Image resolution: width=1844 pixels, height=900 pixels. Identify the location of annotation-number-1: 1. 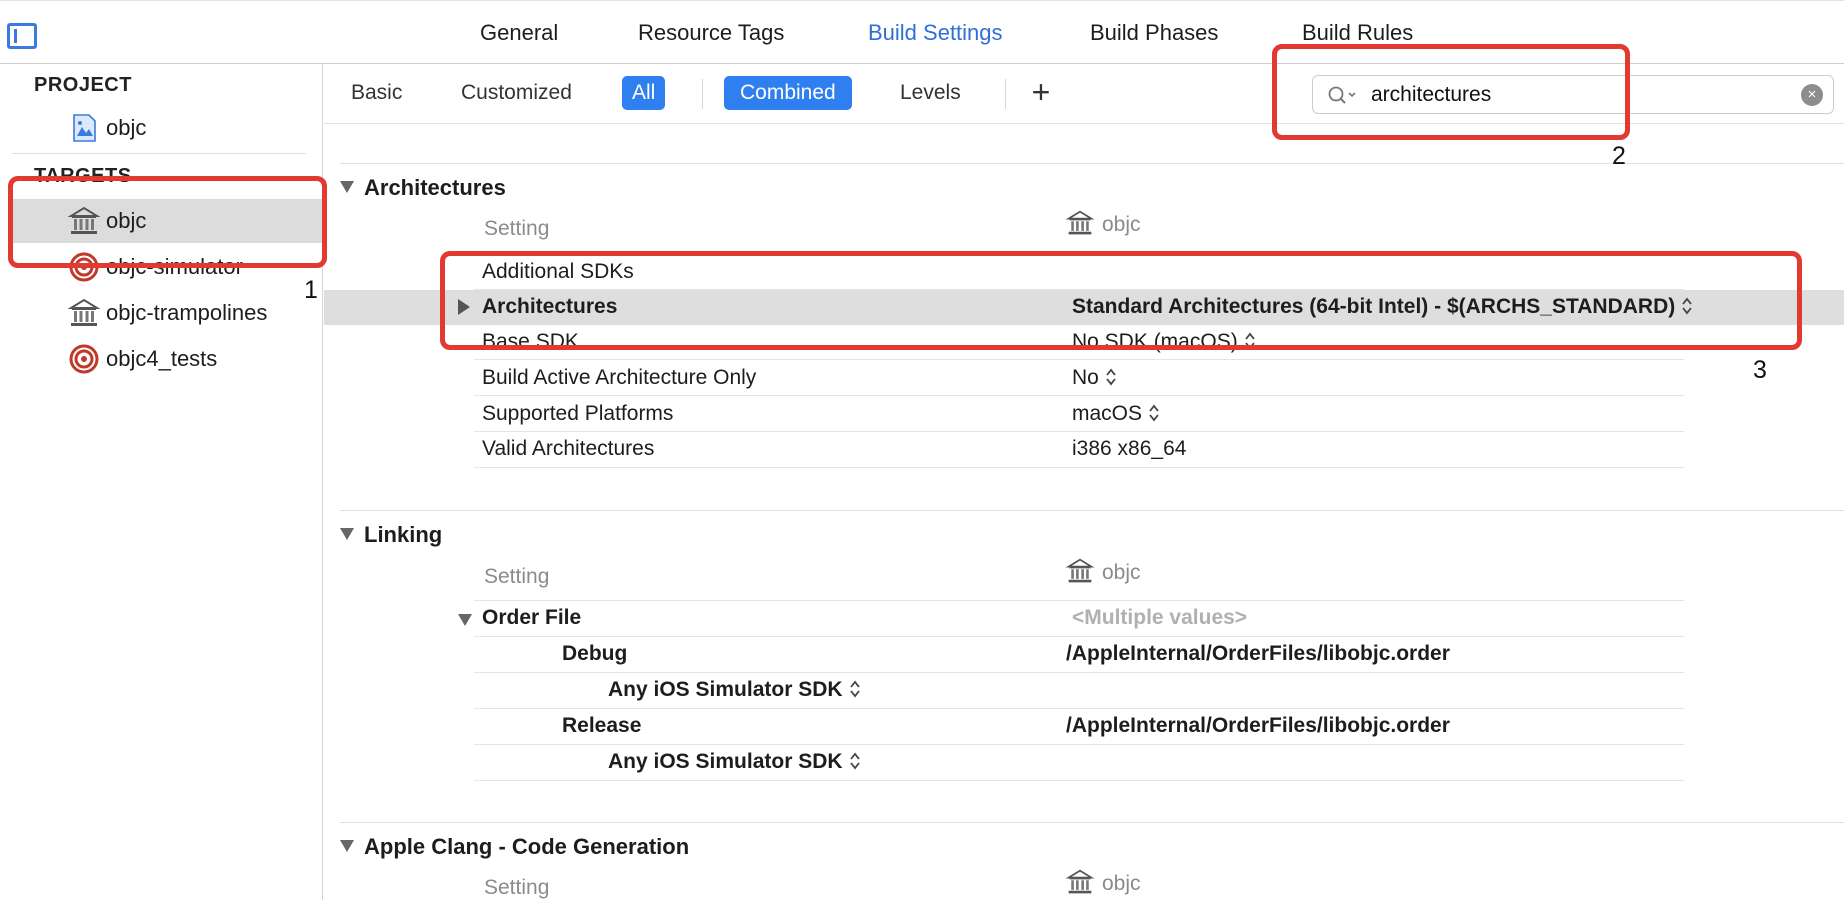
(311, 290).